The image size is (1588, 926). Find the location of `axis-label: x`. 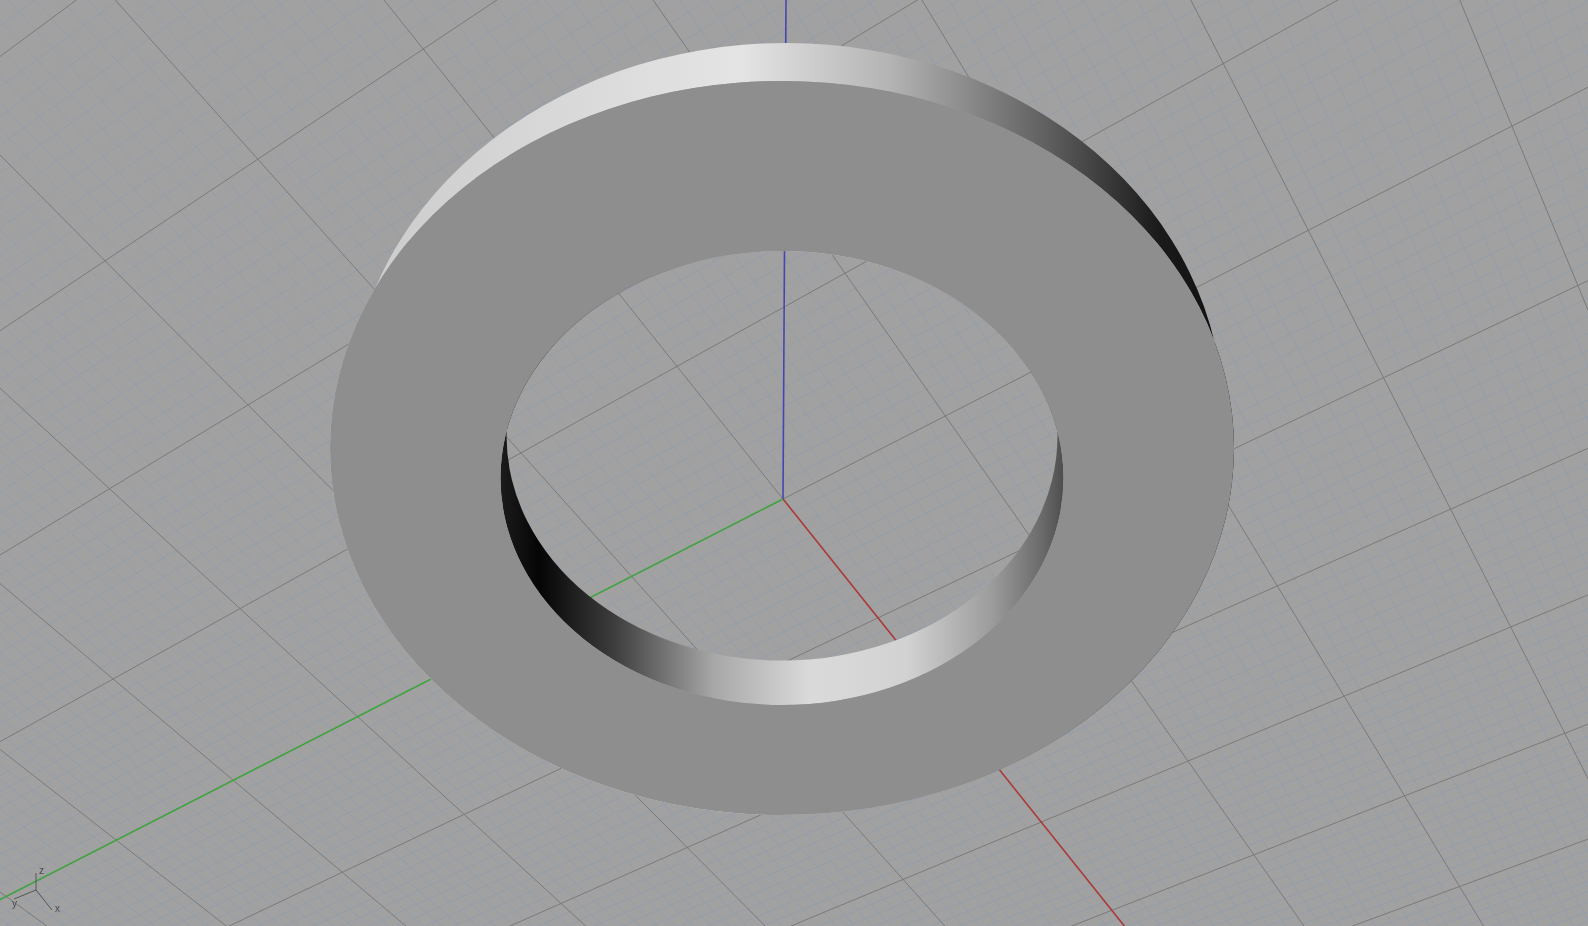

axis-label: x is located at coordinates (57, 908).